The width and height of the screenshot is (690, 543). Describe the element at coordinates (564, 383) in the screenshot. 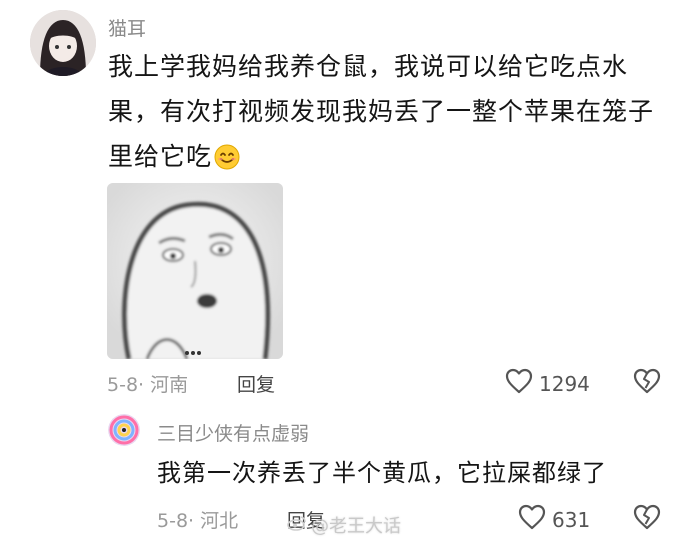

I see `like-count: 1294` at that location.